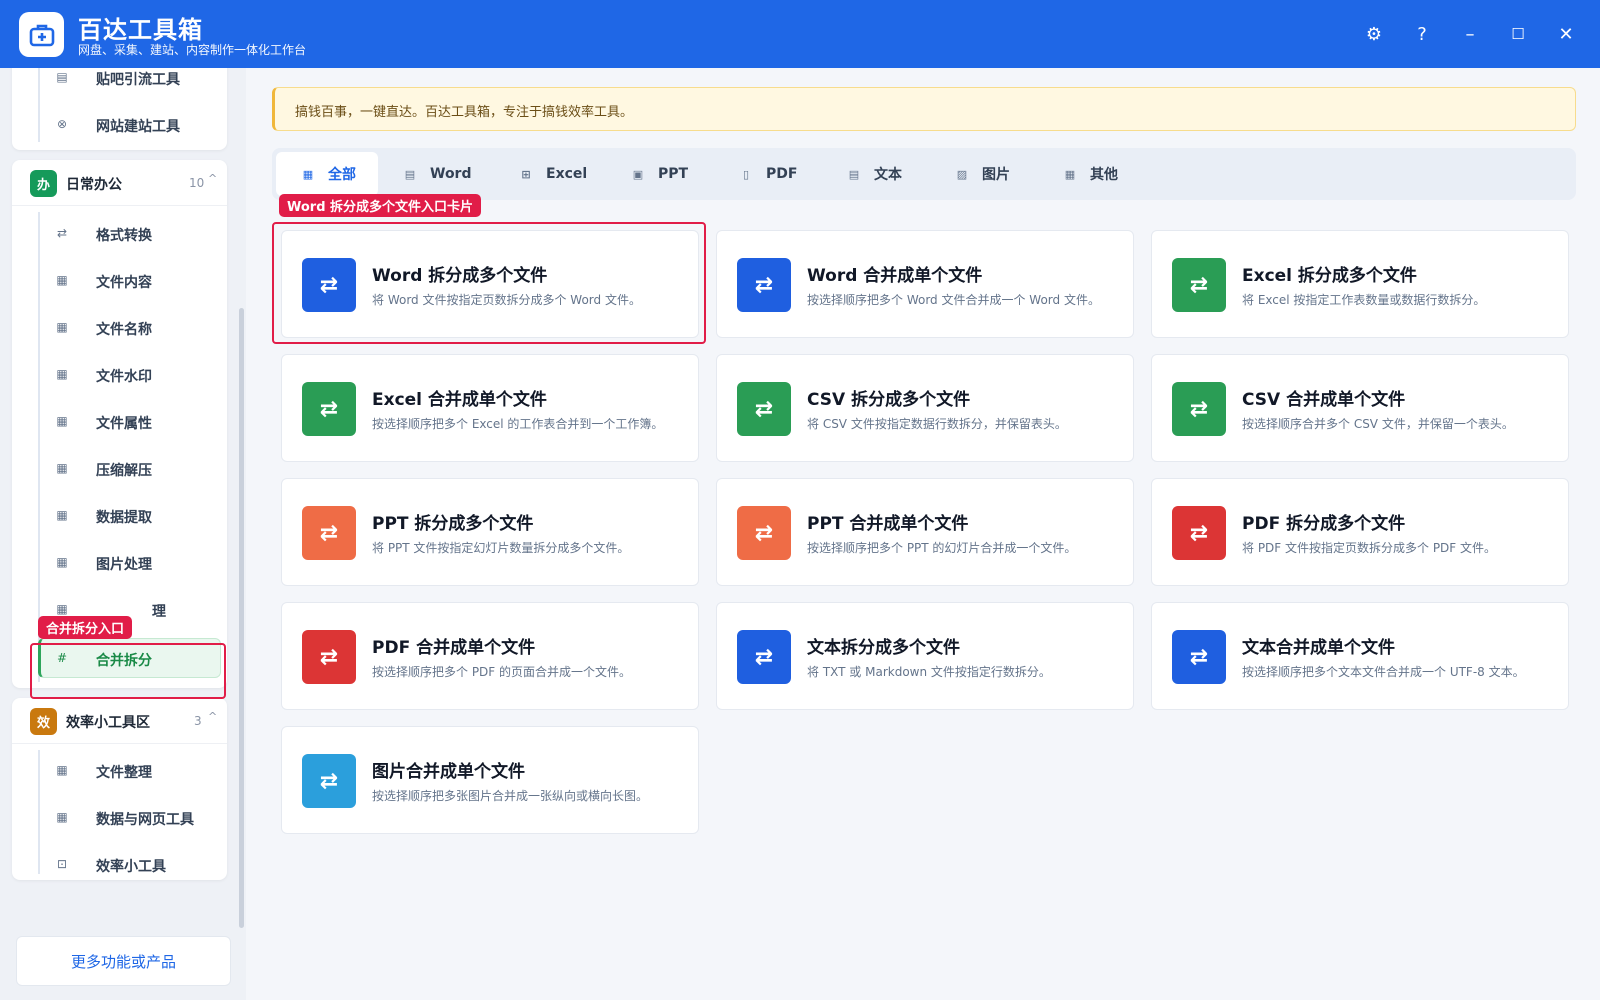  Describe the element at coordinates (490, 656) in the screenshot. I see `tool-card-pdf-merge: ⇄ PDF 合并成单个文件 按选择顺序把多个 PDF 的页面合并成一个文件。` at that location.